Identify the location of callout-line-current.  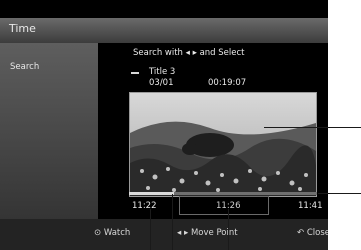
(228, 229).